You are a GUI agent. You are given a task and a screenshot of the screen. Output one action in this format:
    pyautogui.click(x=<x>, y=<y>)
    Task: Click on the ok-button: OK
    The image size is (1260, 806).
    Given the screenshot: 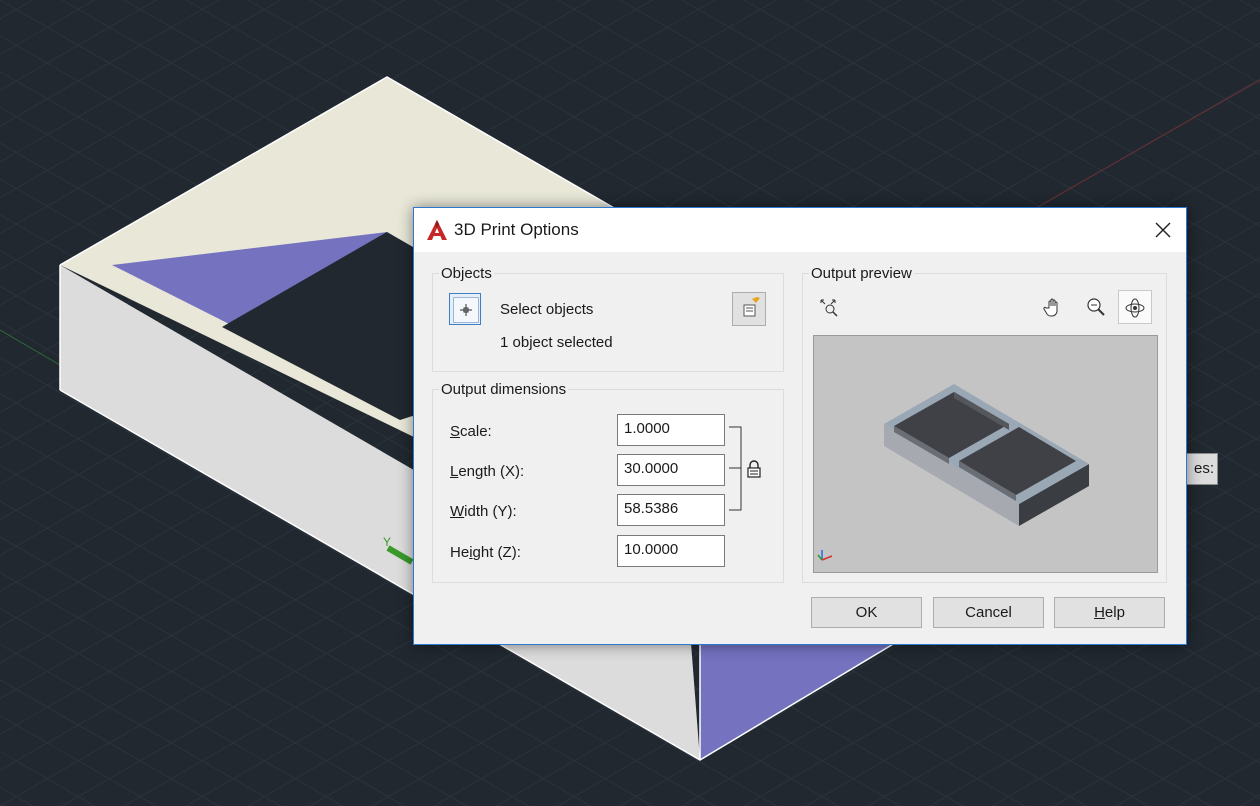 What is the action you would take?
    pyautogui.click(x=866, y=612)
    